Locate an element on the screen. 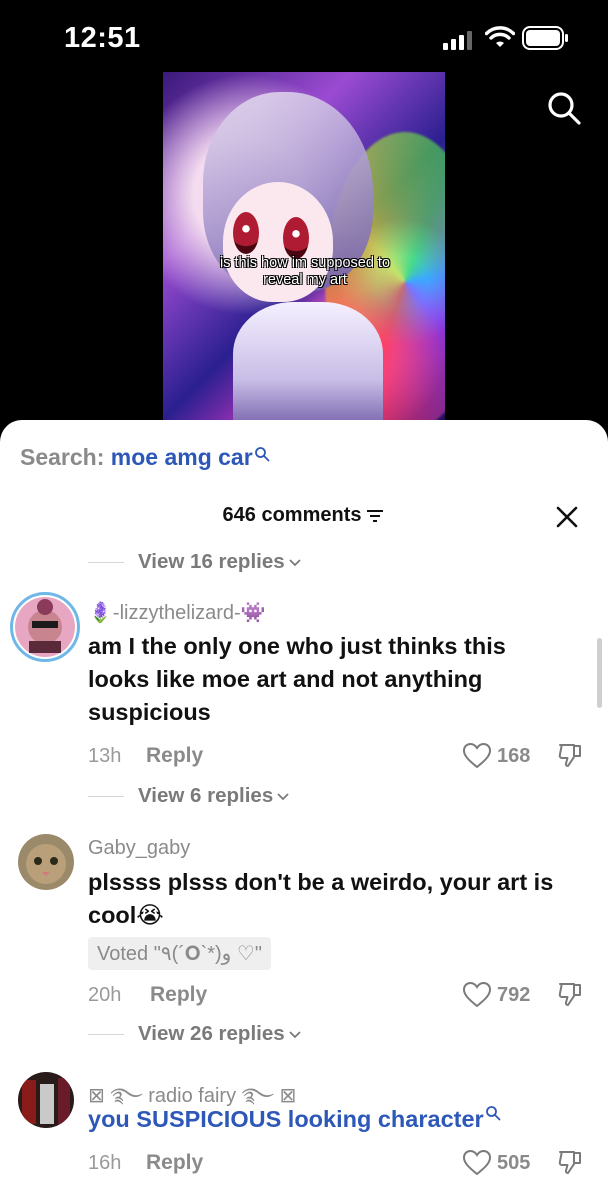 This screenshot has height=1200, width=608. wifi-icon is located at coordinates (500, 36).